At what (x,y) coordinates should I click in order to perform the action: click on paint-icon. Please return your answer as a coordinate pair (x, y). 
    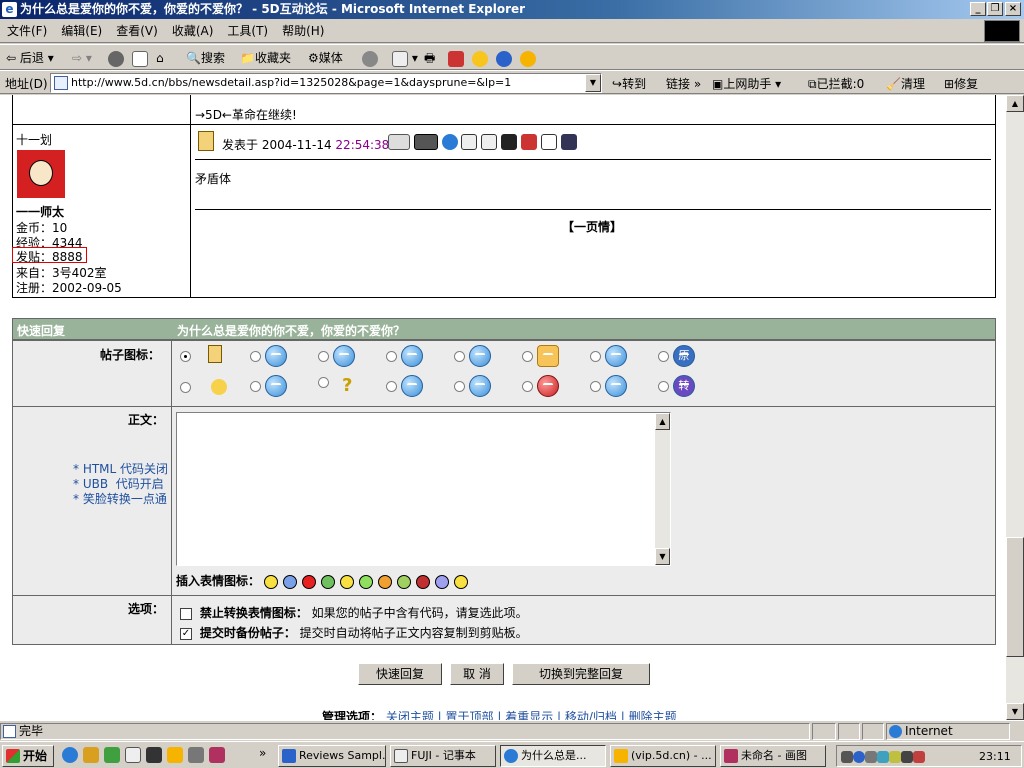
    Looking at the image, I should click on (217, 755).